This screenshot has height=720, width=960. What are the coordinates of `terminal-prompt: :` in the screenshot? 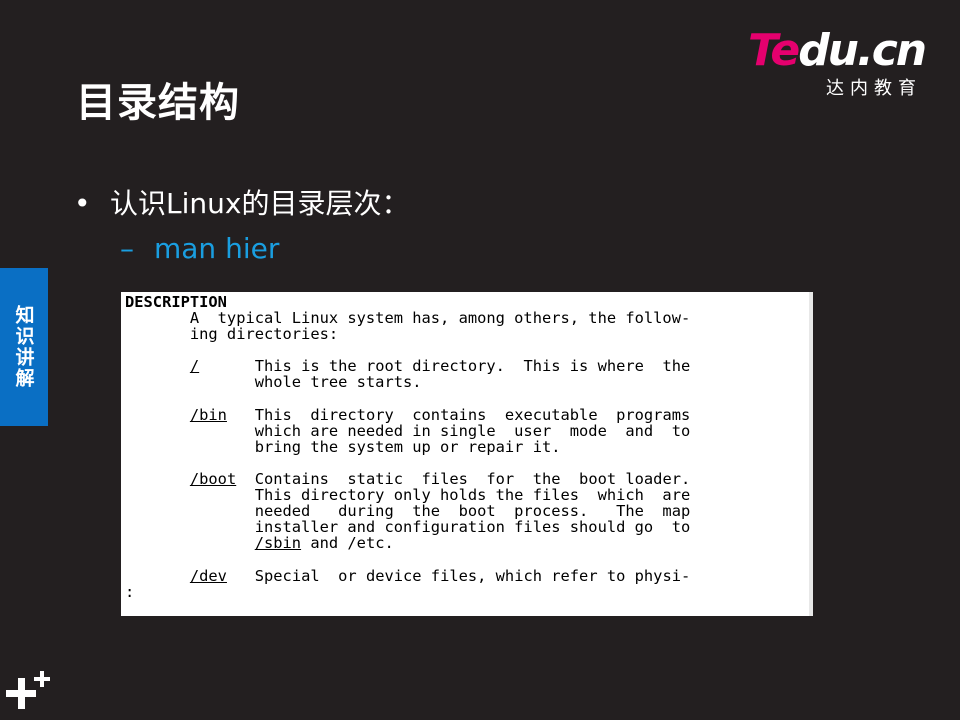 It's located at (129, 592).